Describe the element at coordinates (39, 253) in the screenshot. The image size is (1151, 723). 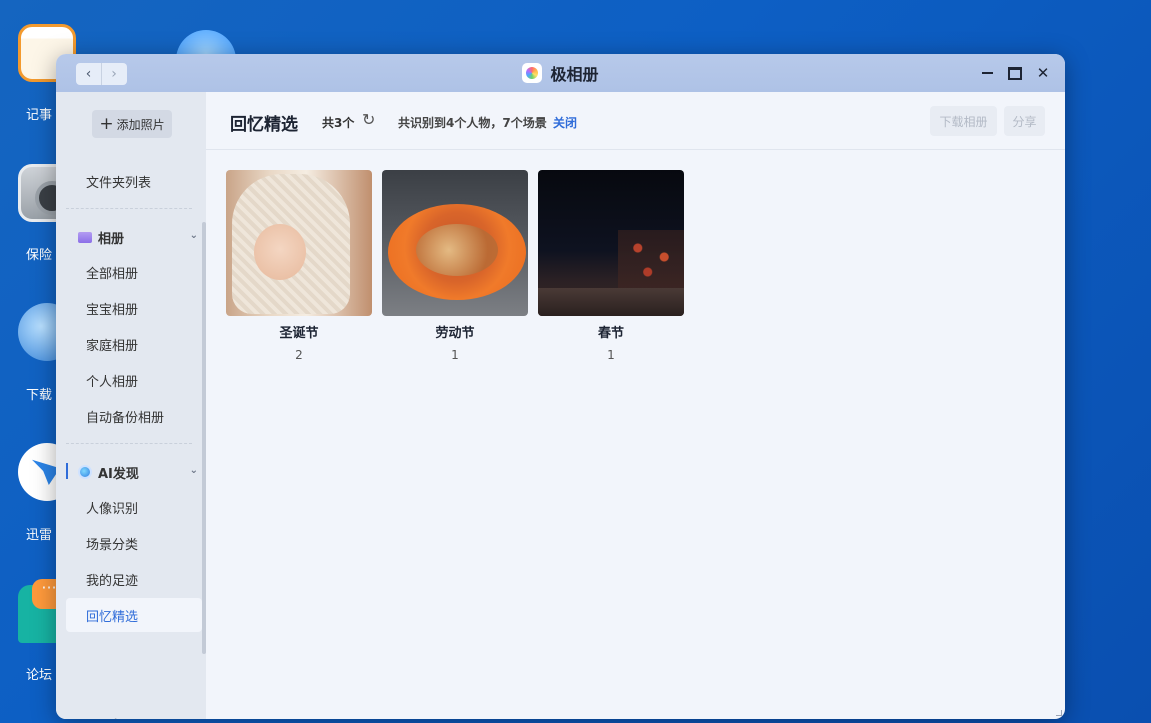
I see `safe-app-label: 保险` at that location.